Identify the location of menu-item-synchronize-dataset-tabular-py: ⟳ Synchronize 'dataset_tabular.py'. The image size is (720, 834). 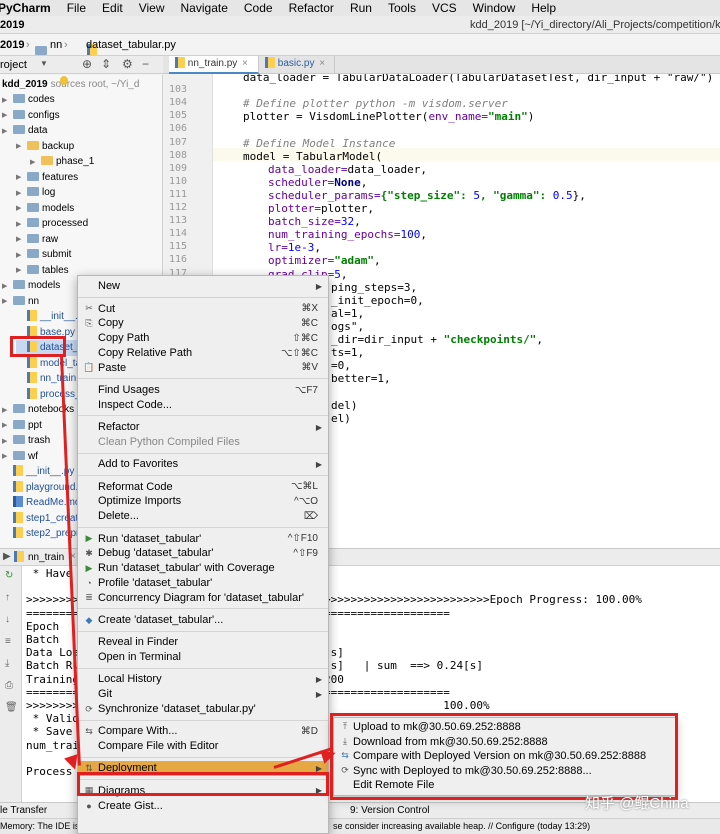
(203, 709).